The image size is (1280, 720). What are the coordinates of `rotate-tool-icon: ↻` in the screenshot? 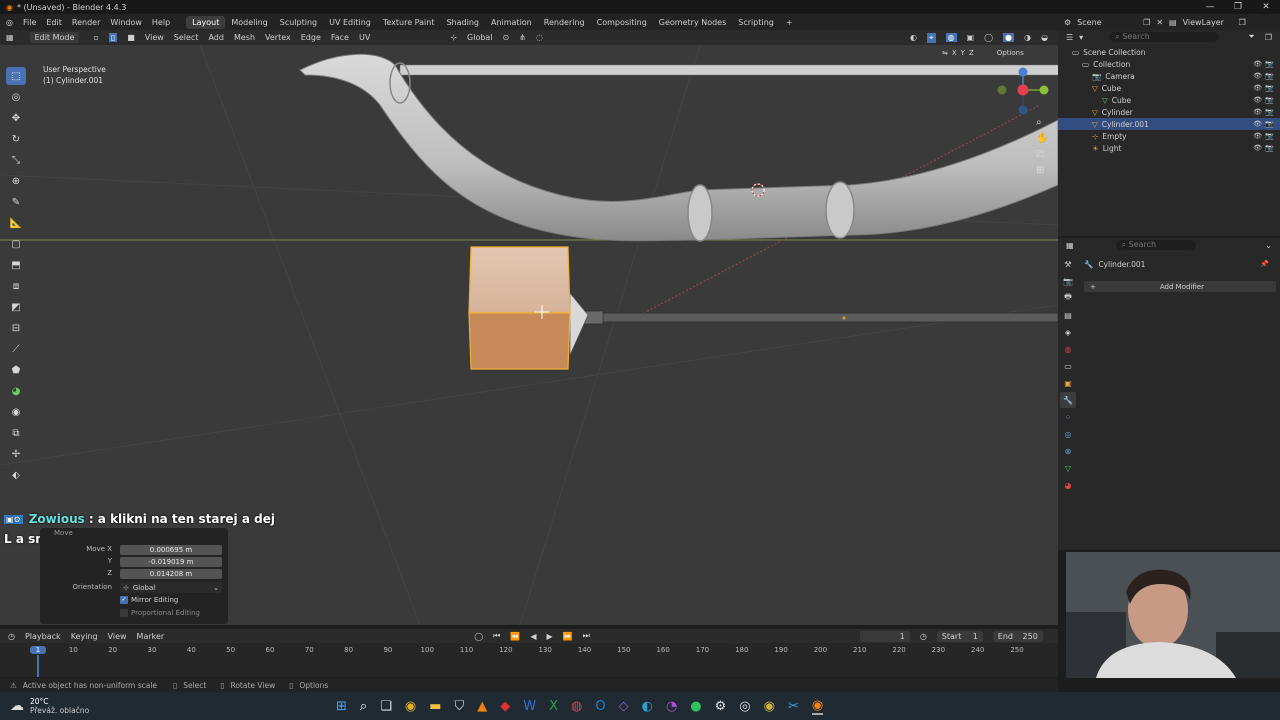 It's located at (16, 139).